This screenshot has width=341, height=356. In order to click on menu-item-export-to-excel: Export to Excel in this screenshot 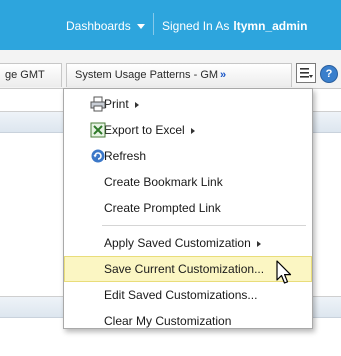, I will do `click(188, 130)`.